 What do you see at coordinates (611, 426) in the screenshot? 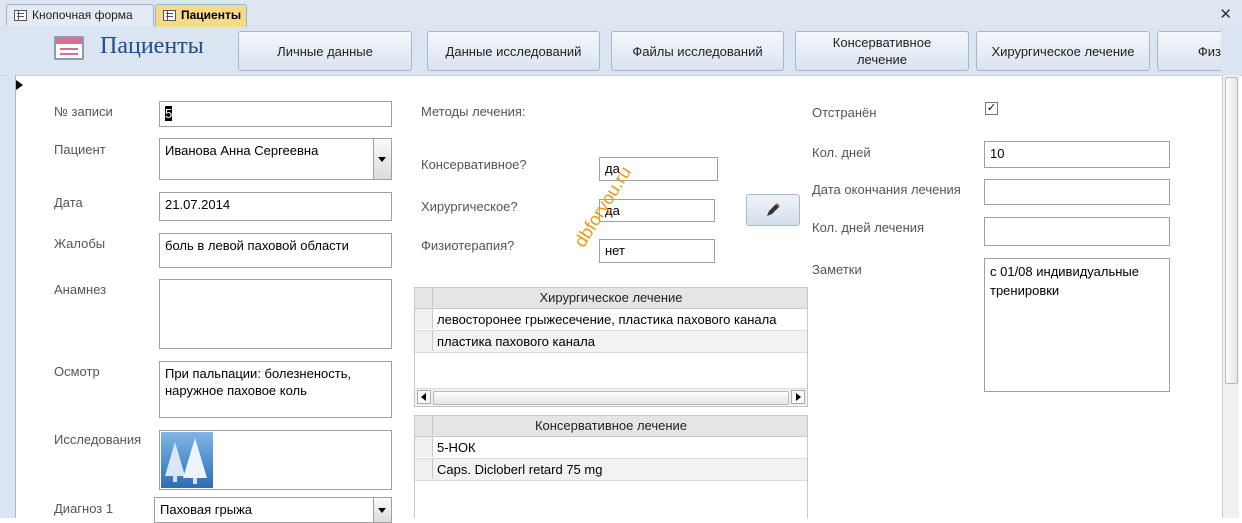
I see `conservative-table-header: Консервативное лечение` at bounding box center [611, 426].